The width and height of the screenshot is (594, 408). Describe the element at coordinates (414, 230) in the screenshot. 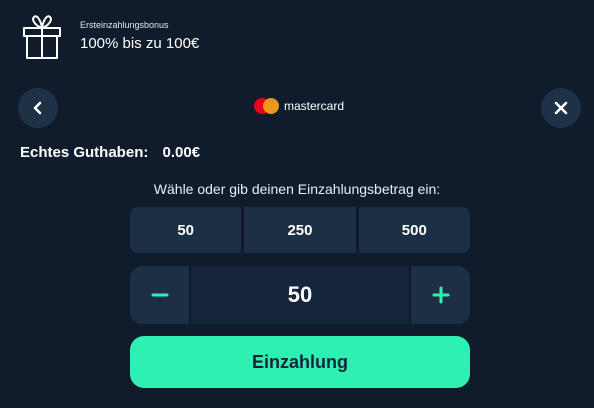

I see `preset-amount-button: 500` at that location.